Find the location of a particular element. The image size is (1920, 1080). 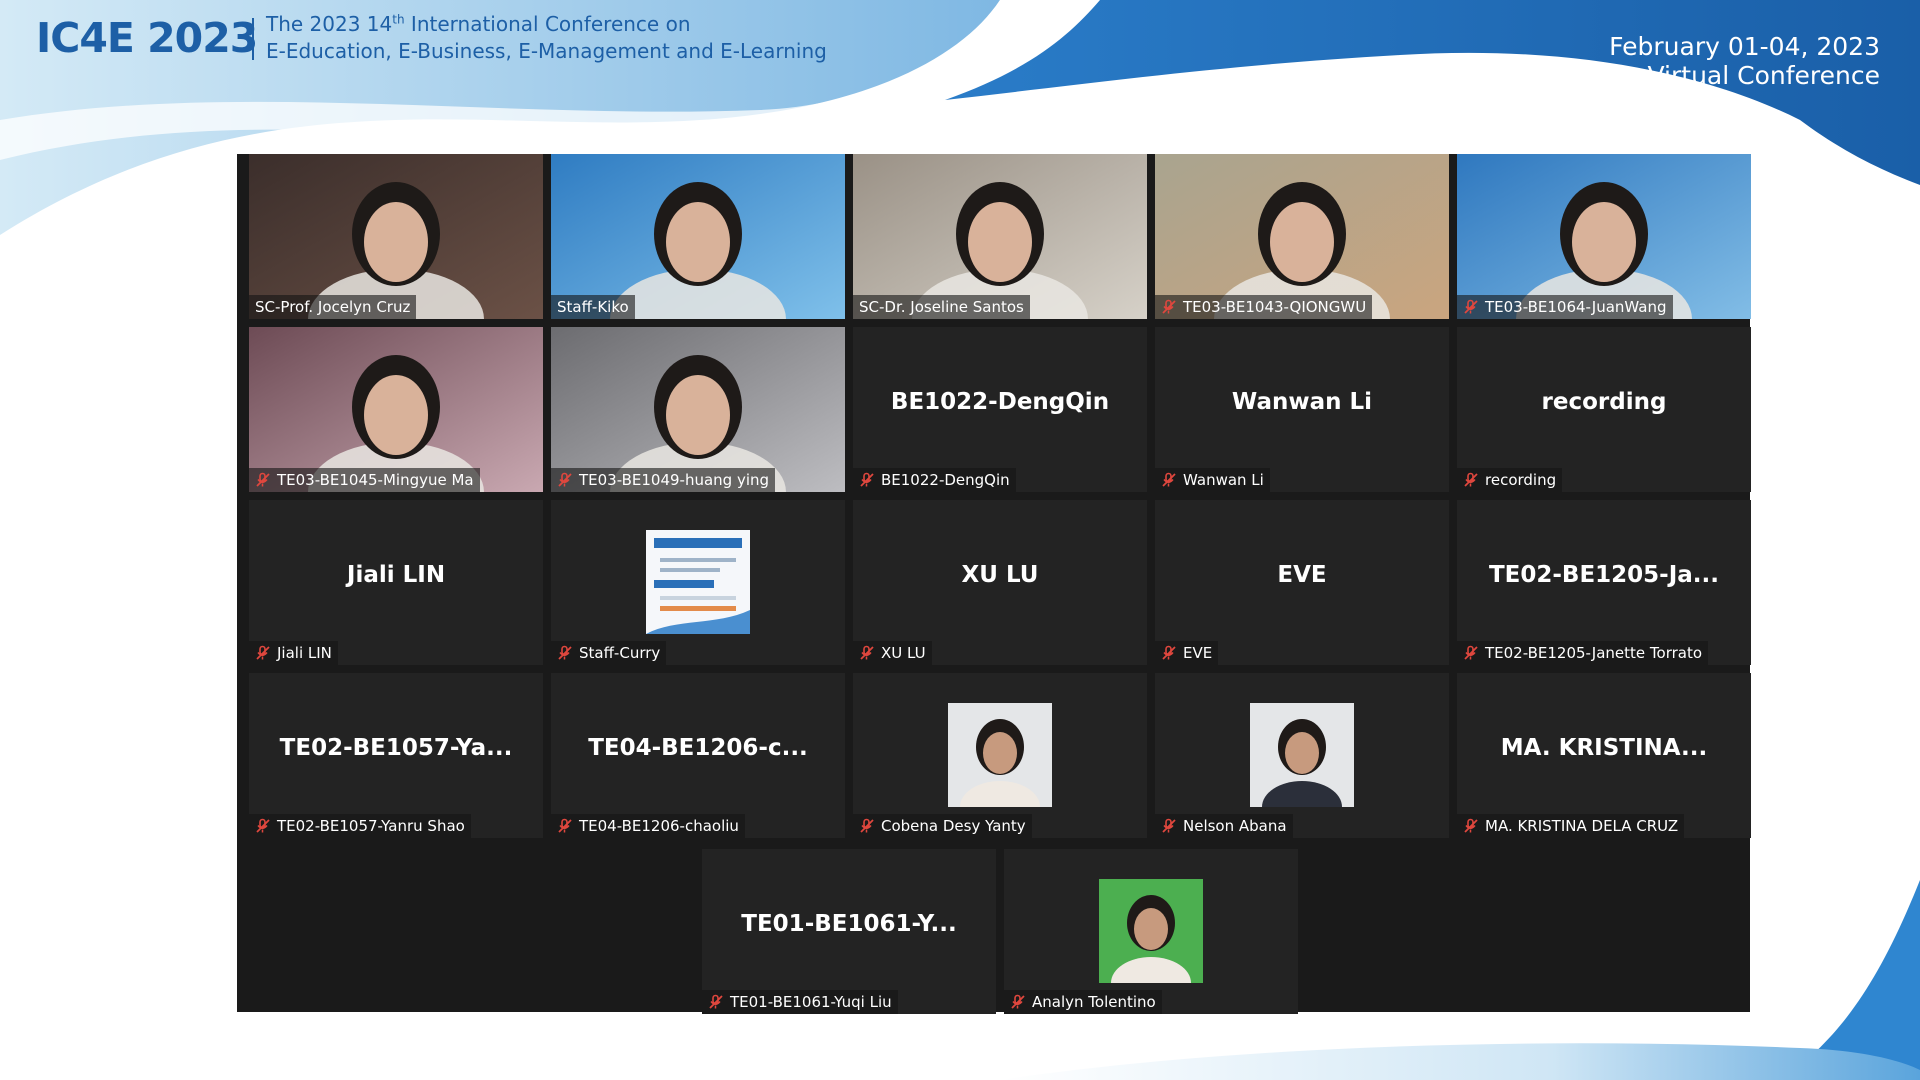

participant-name-label: Jiali LIN is located at coordinates (293, 653).